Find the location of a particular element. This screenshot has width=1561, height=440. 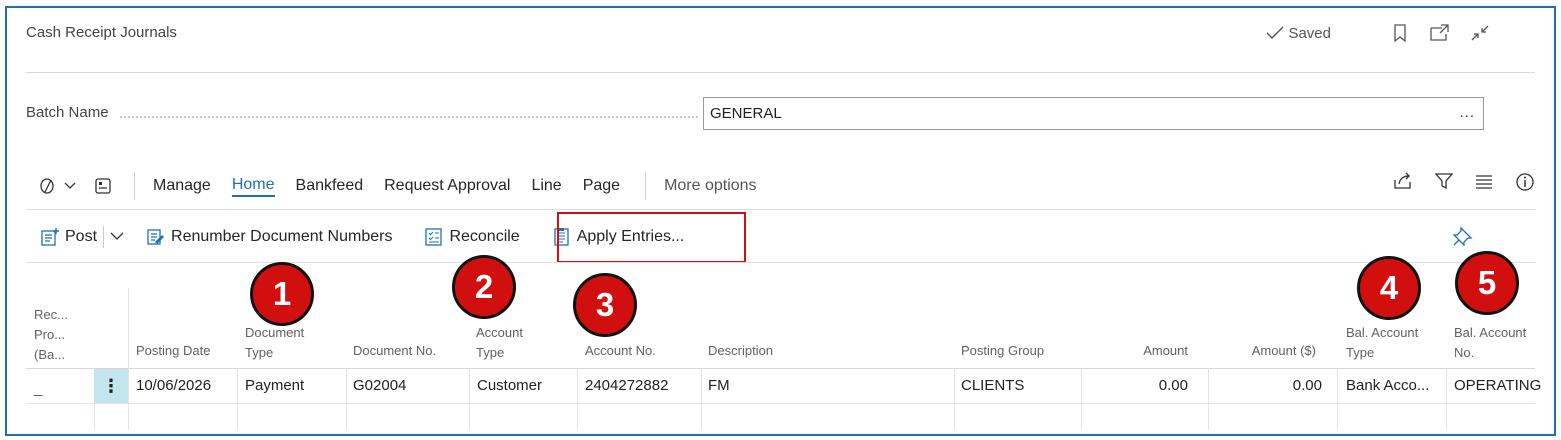

header-posting-group: Posting Group is located at coordinates (1002, 351).